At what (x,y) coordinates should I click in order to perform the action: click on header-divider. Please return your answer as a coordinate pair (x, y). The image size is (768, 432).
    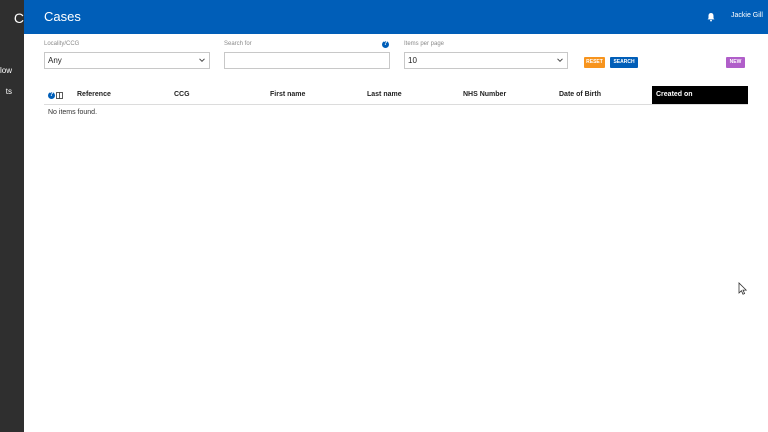
    Looking at the image, I should click on (396, 104).